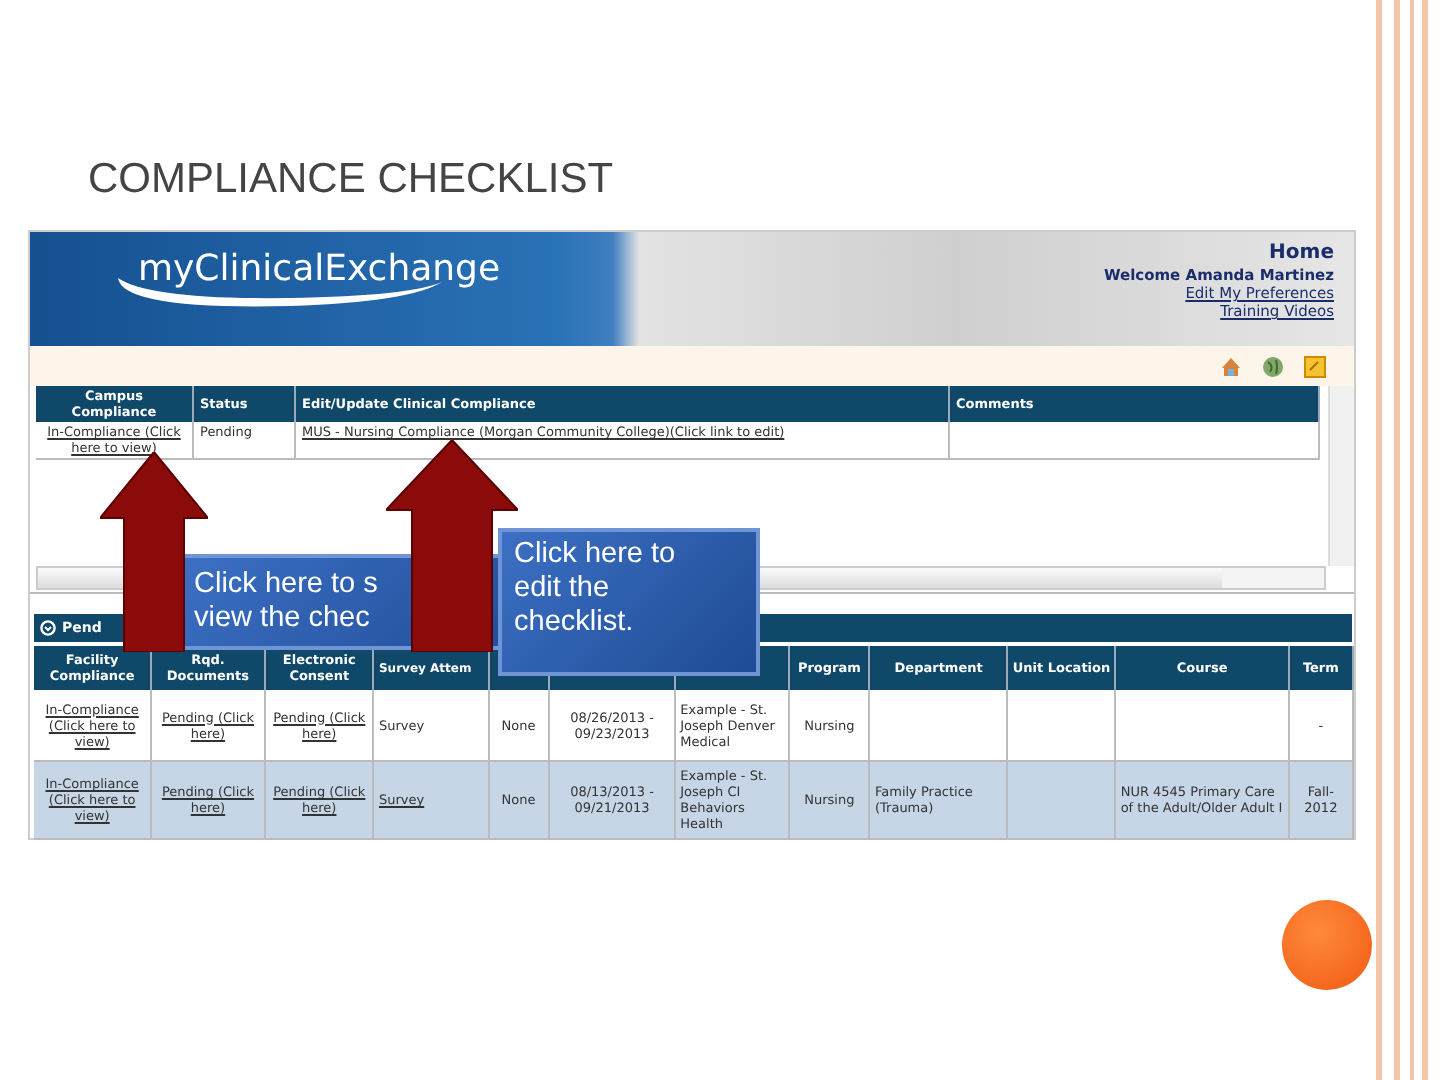 The height and width of the screenshot is (1080, 1440). I want to click on circle-decoration, so click(1327, 945).